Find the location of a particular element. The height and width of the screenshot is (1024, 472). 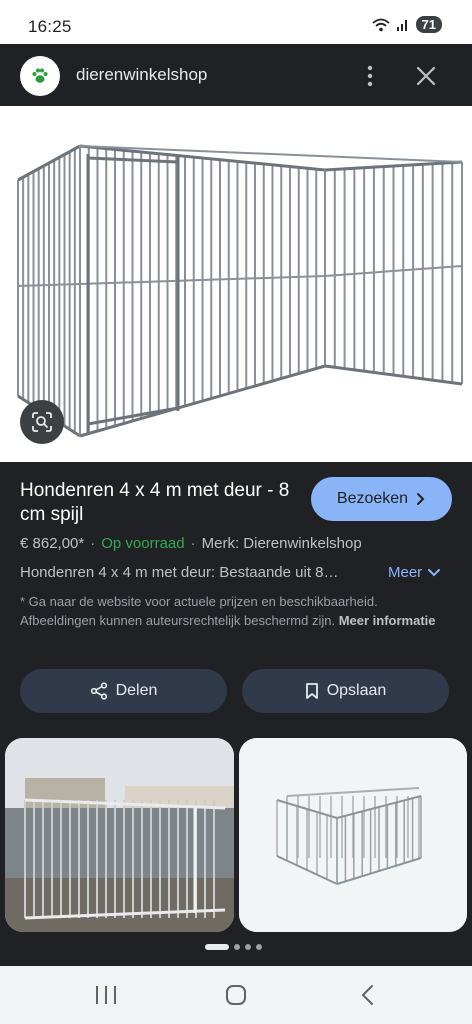

more-button-label: Meer is located at coordinates (405, 572).